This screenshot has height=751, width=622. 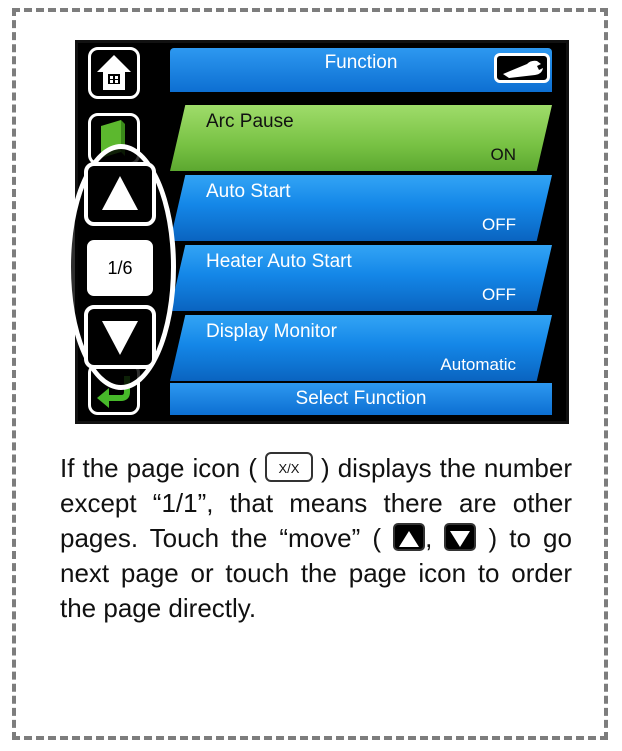 I want to click on description-part-1: If the page icon (, so click(x=158, y=468).